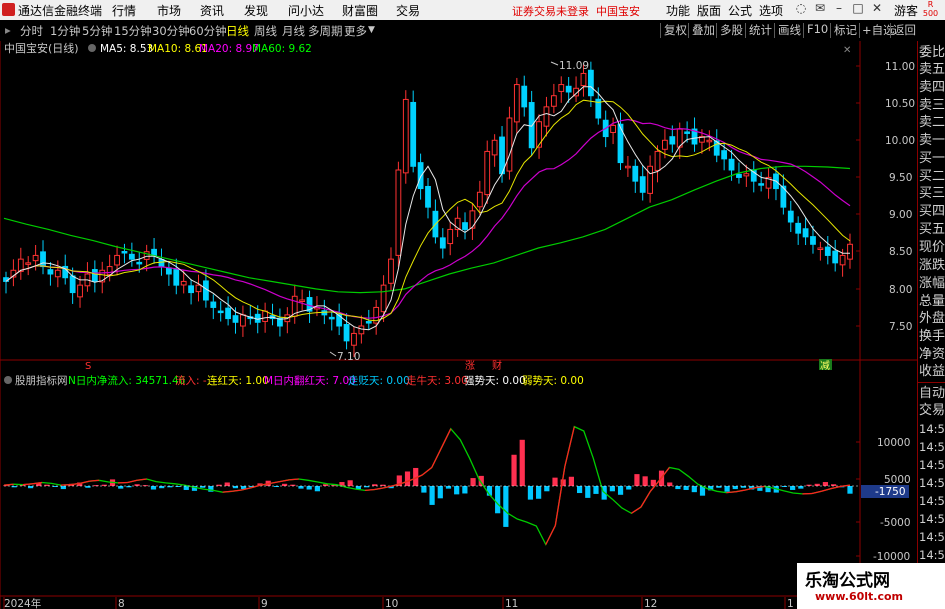  I want to click on event-marker-finance: 财, so click(497, 365).